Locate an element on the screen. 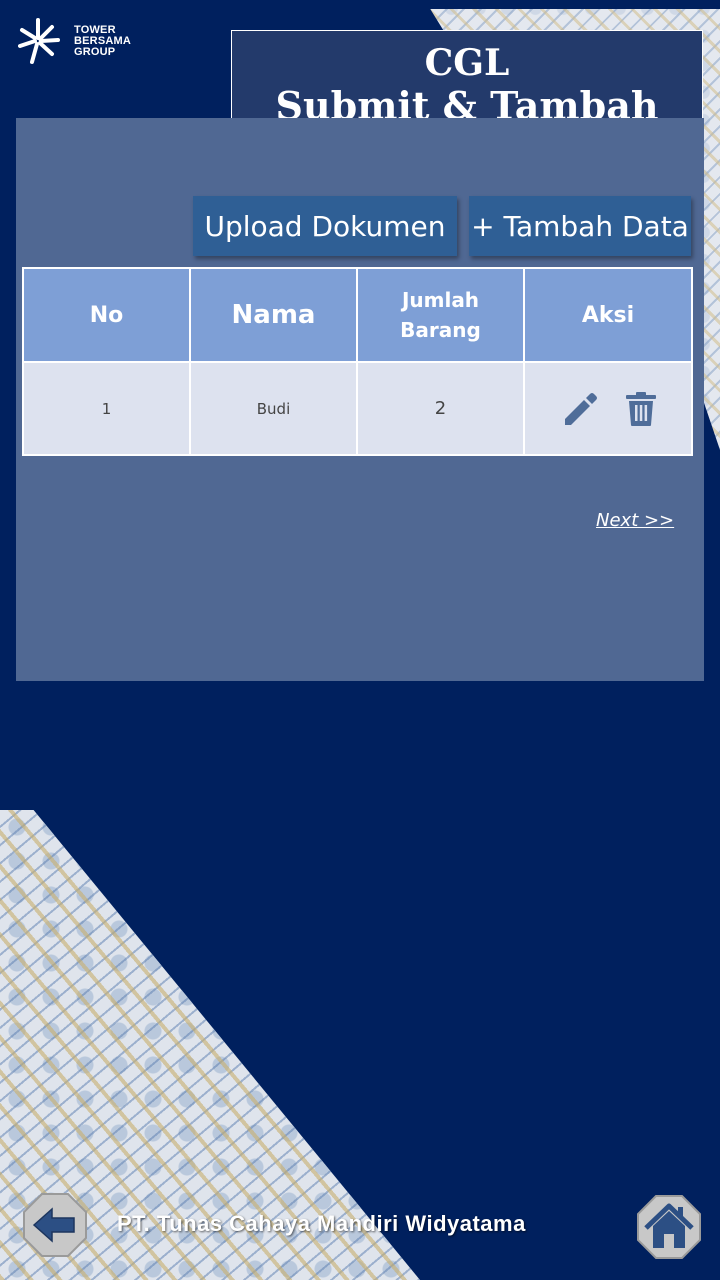 The image size is (720, 1280). header-nama: Nama is located at coordinates (273, 315).